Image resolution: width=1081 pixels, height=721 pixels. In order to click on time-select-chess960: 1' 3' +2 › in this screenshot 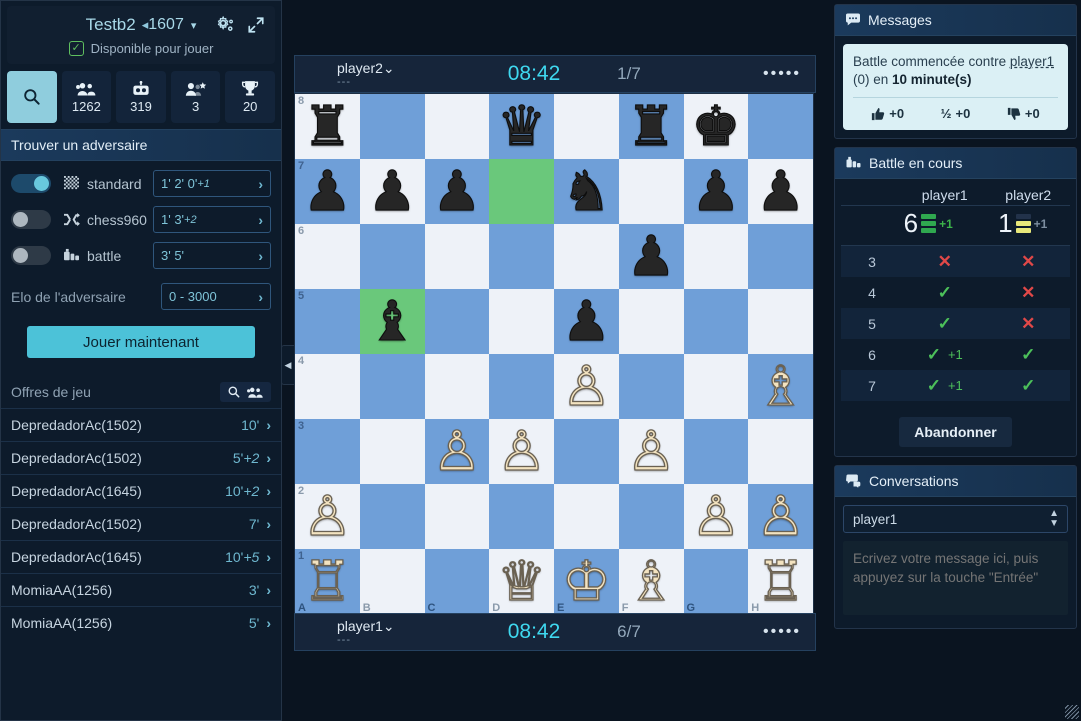, I will do `click(212, 219)`.